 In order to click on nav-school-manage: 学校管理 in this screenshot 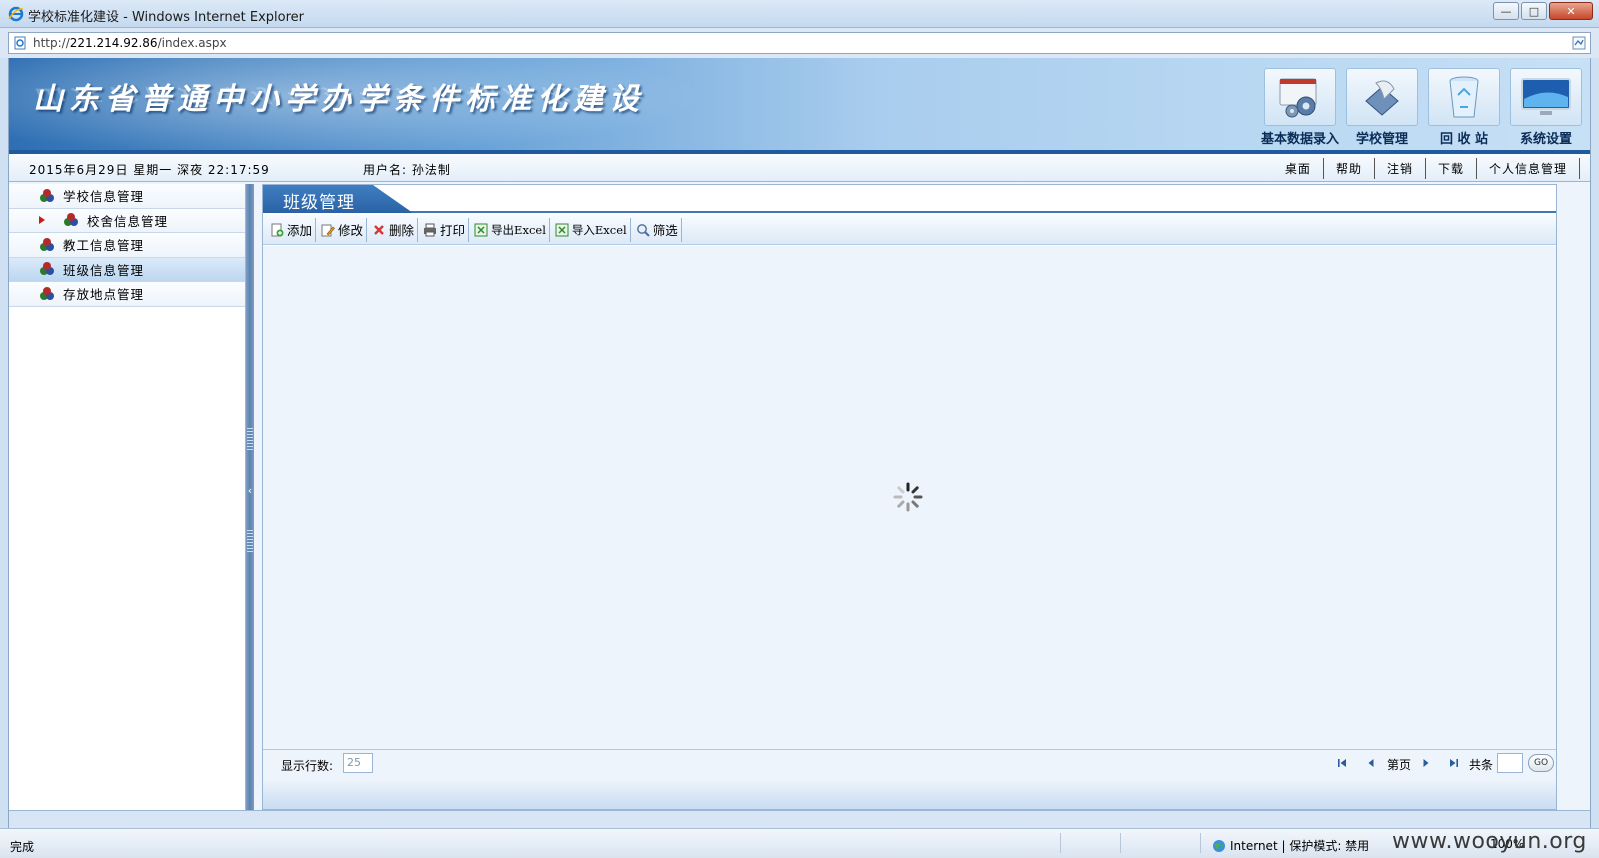, I will do `click(1382, 108)`.